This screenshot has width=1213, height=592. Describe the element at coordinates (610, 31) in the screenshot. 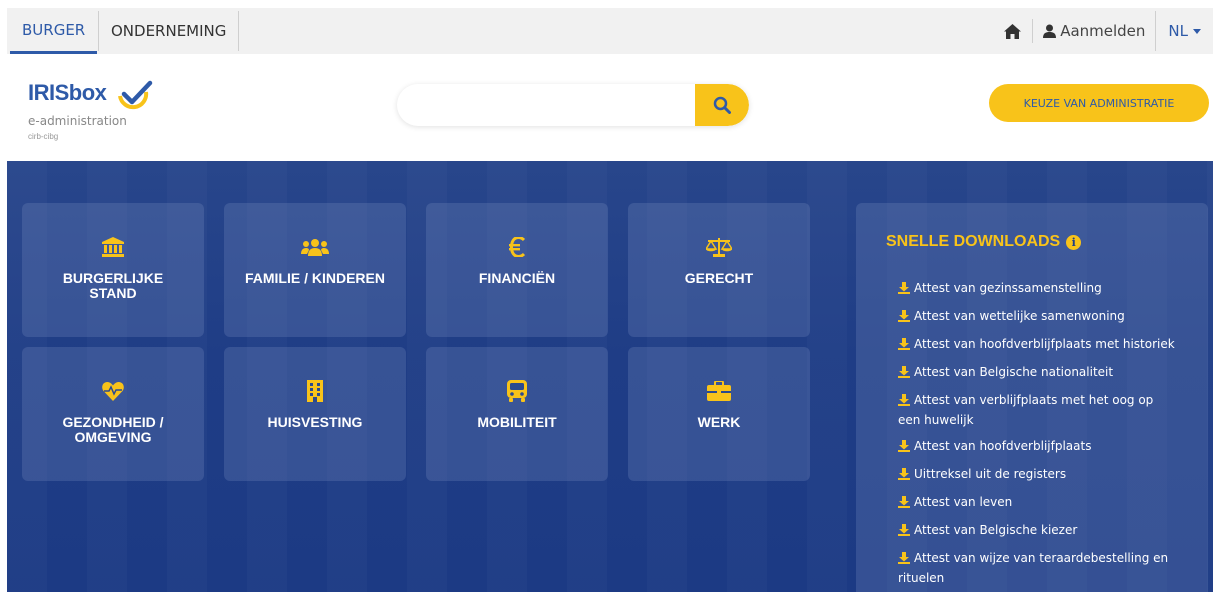

I see `top-navigation-bar: BURGER ONDERNEMING Aanmelden NL` at that location.